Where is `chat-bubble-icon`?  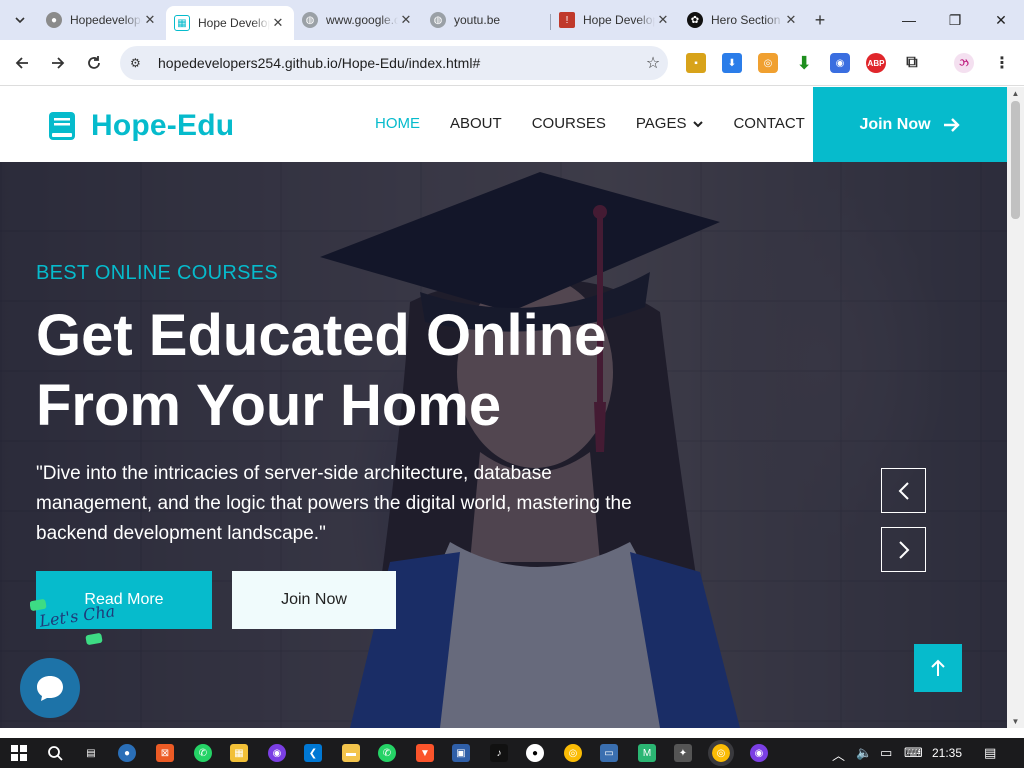
chat-bubble-icon is located at coordinates (50, 688).